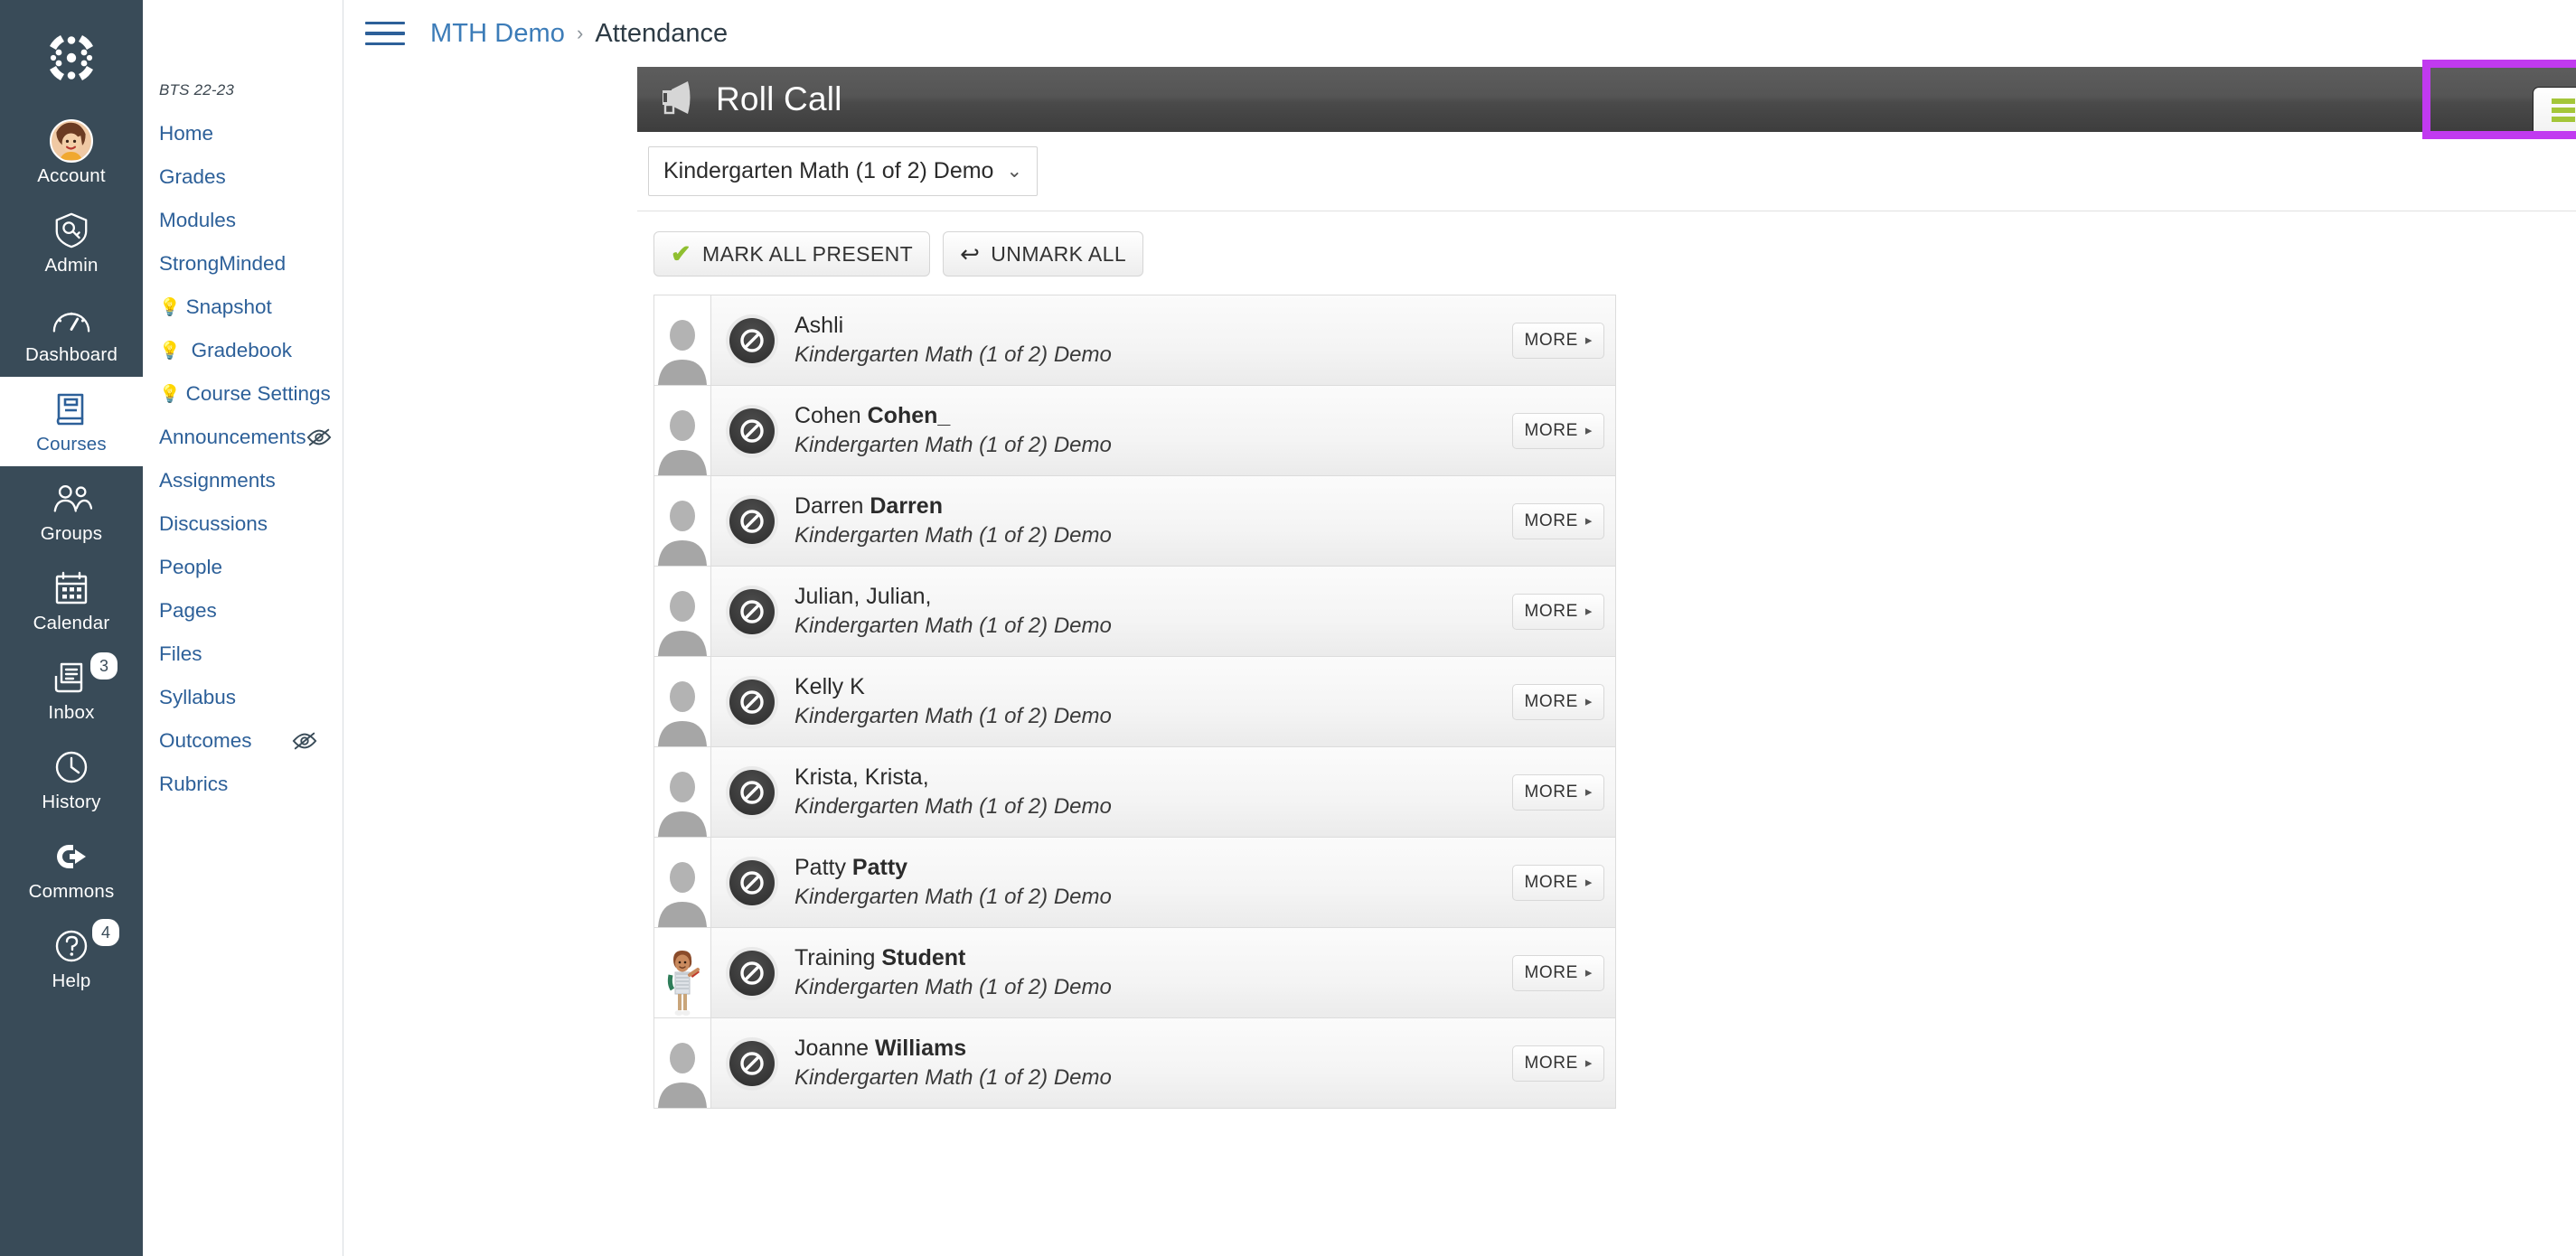 The image size is (2576, 1256). What do you see at coordinates (229, 307) in the screenshot?
I see `course-nav-label: Snapshot` at bounding box center [229, 307].